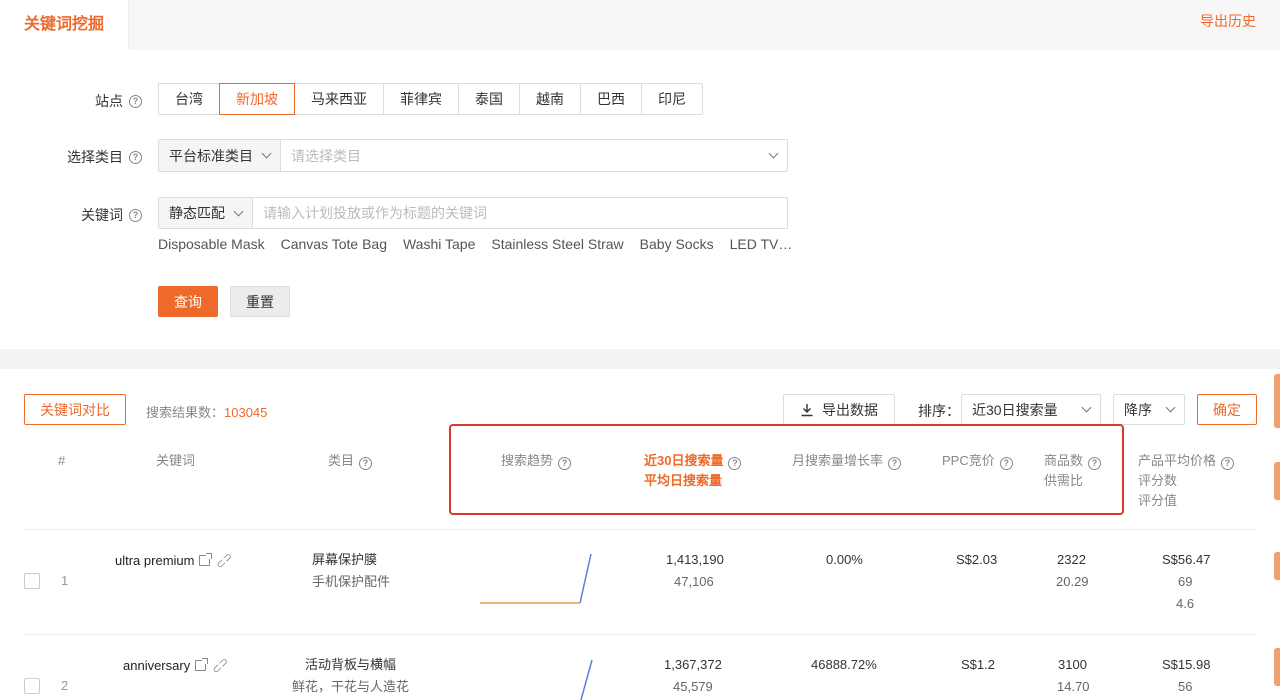 The image size is (1280, 700). I want to click on row-category: 活动背板与横幅, so click(351, 664).